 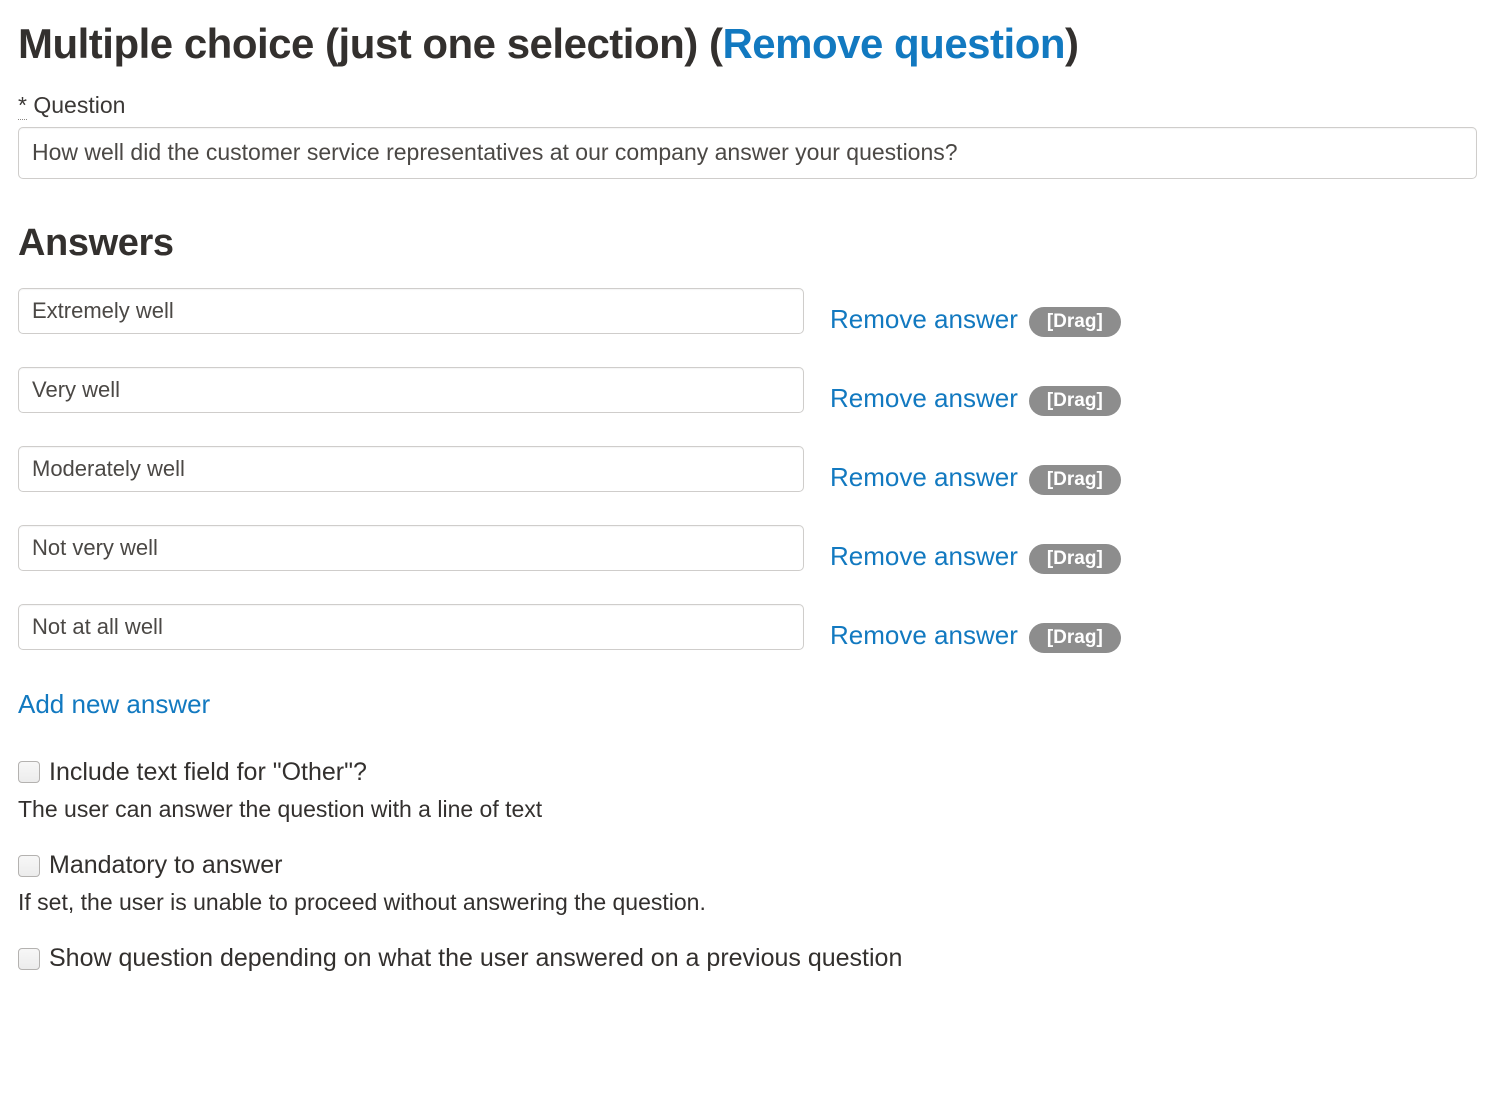 I want to click on title-open-paren: (, so click(x=715, y=43).